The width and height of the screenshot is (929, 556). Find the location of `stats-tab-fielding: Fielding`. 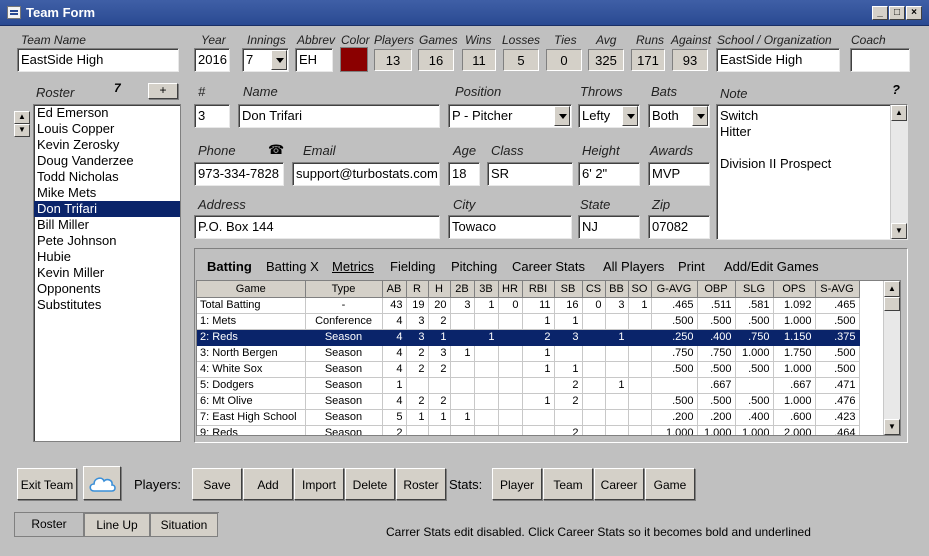

stats-tab-fielding: Fielding is located at coordinates (413, 266).